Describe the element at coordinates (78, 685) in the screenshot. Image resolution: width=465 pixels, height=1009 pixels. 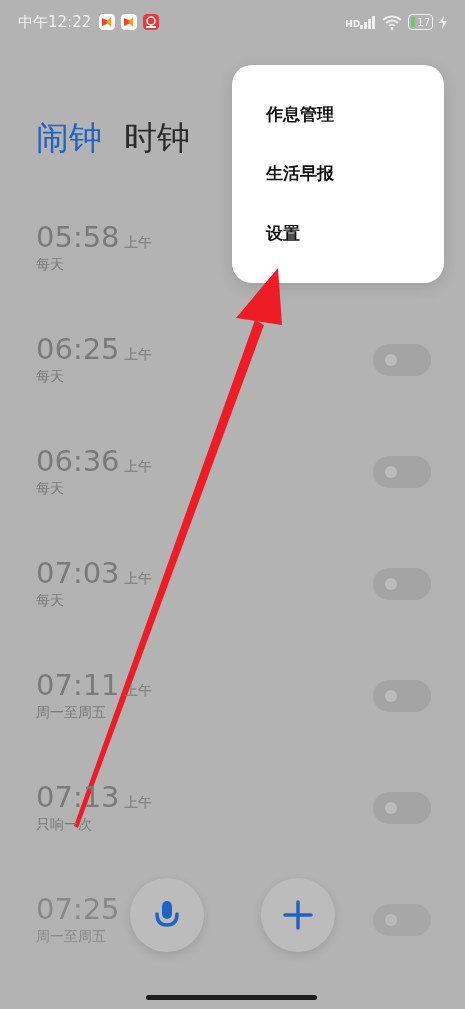
I see `alarm-time: 07:11` at that location.